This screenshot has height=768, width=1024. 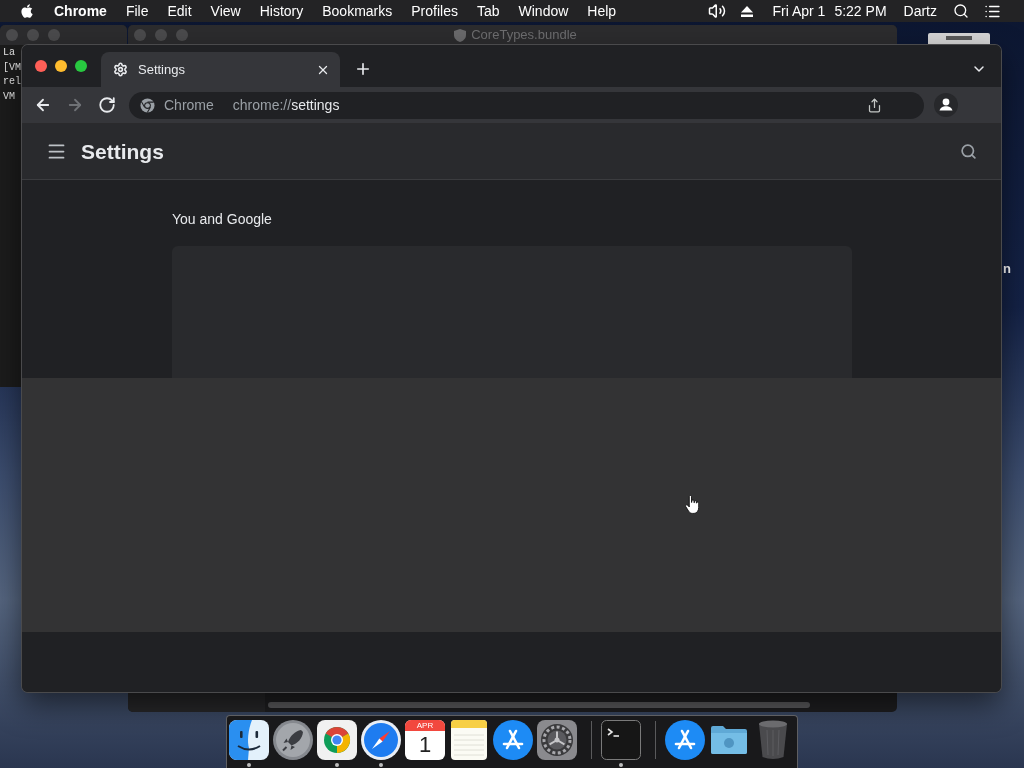 I want to click on calendar-app-icon: APR 1, so click(x=425, y=740).